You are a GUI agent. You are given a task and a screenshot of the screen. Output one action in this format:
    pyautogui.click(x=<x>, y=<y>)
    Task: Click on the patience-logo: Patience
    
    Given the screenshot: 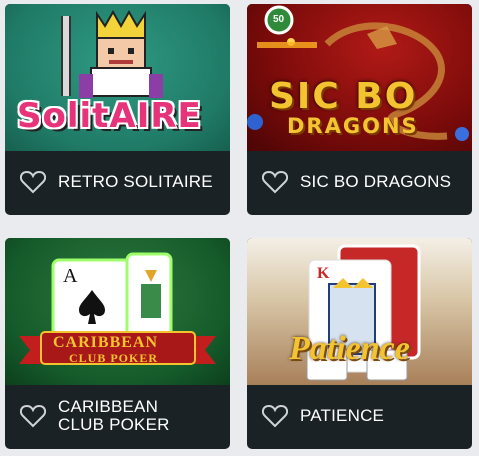 What is the action you would take?
    pyautogui.click(x=349, y=348)
    